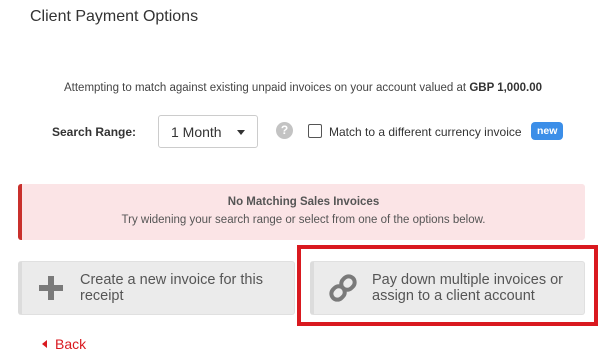 The height and width of the screenshot is (359, 606). Describe the element at coordinates (284, 130) in the screenshot. I see `help-icon: ?` at that location.